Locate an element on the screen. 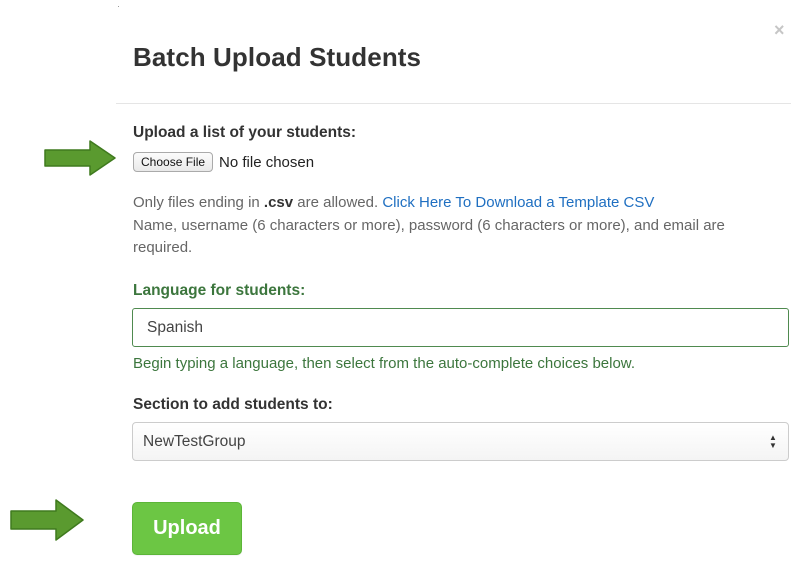 The width and height of the screenshot is (791, 563). file-status: No file chosen is located at coordinates (267, 162).